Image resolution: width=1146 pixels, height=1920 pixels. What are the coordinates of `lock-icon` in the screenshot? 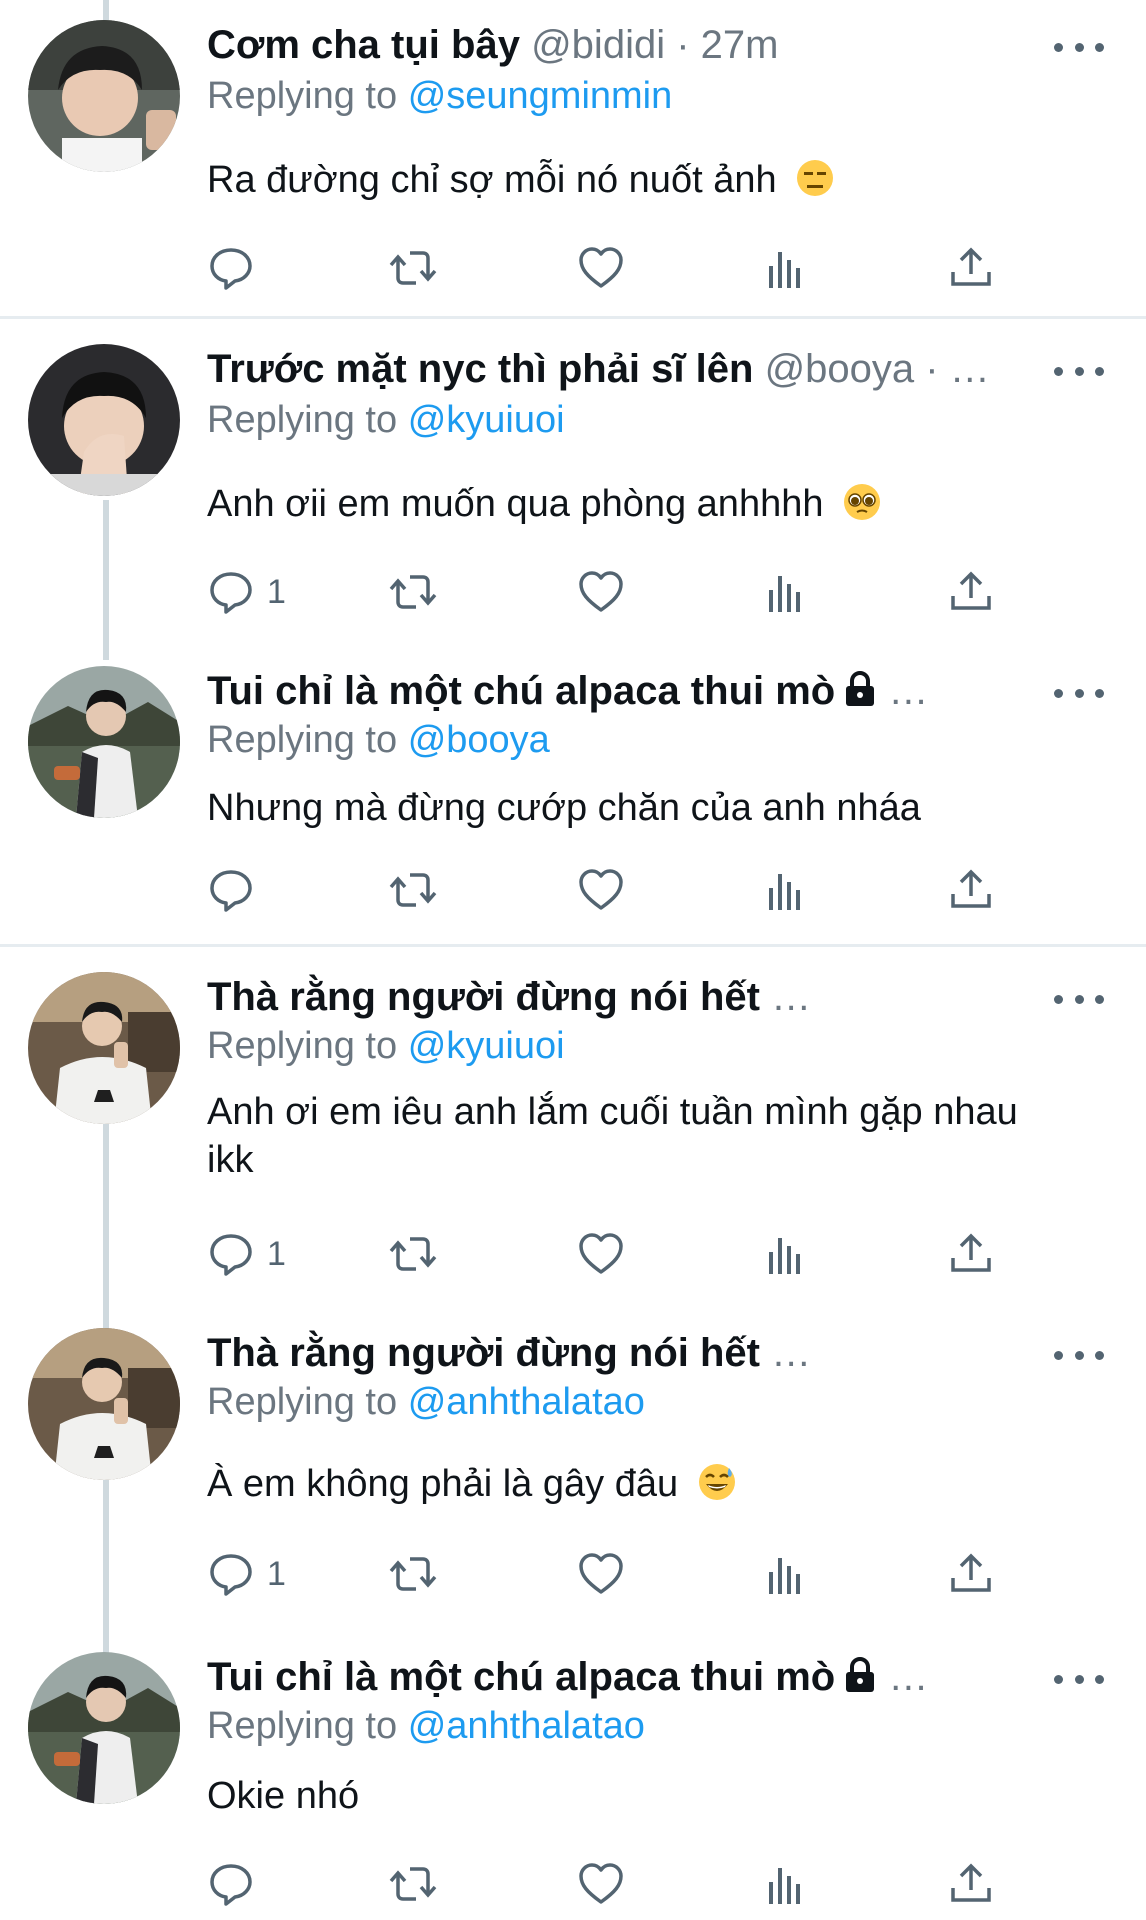 It's located at (860, 693).